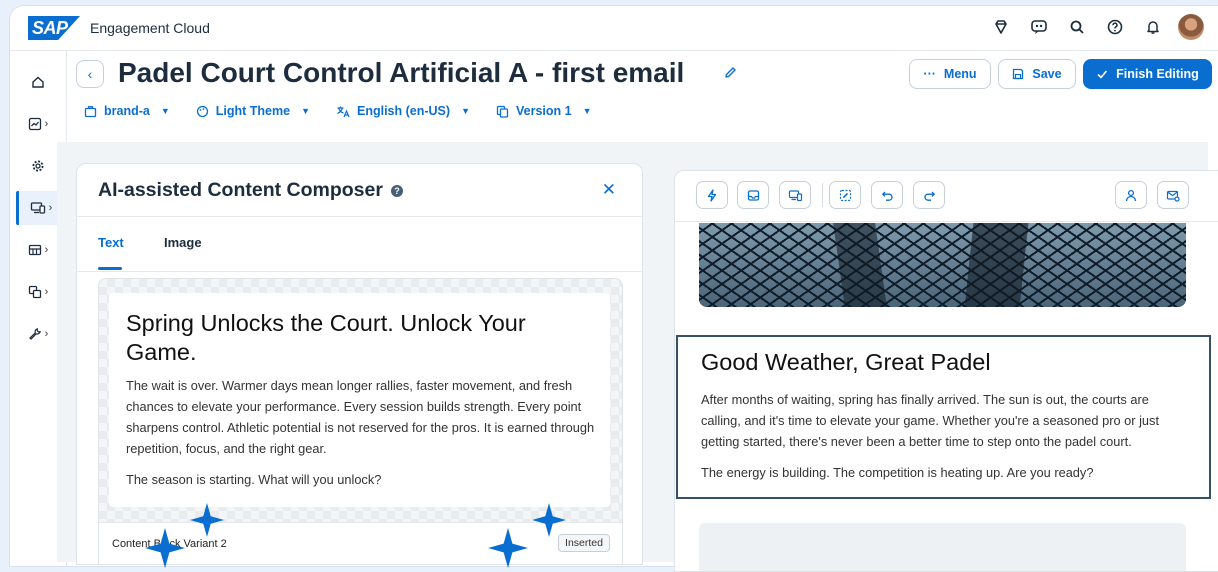 The height and width of the screenshot is (572, 1218). I want to click on nav-layers: ›, so click(38, 292).